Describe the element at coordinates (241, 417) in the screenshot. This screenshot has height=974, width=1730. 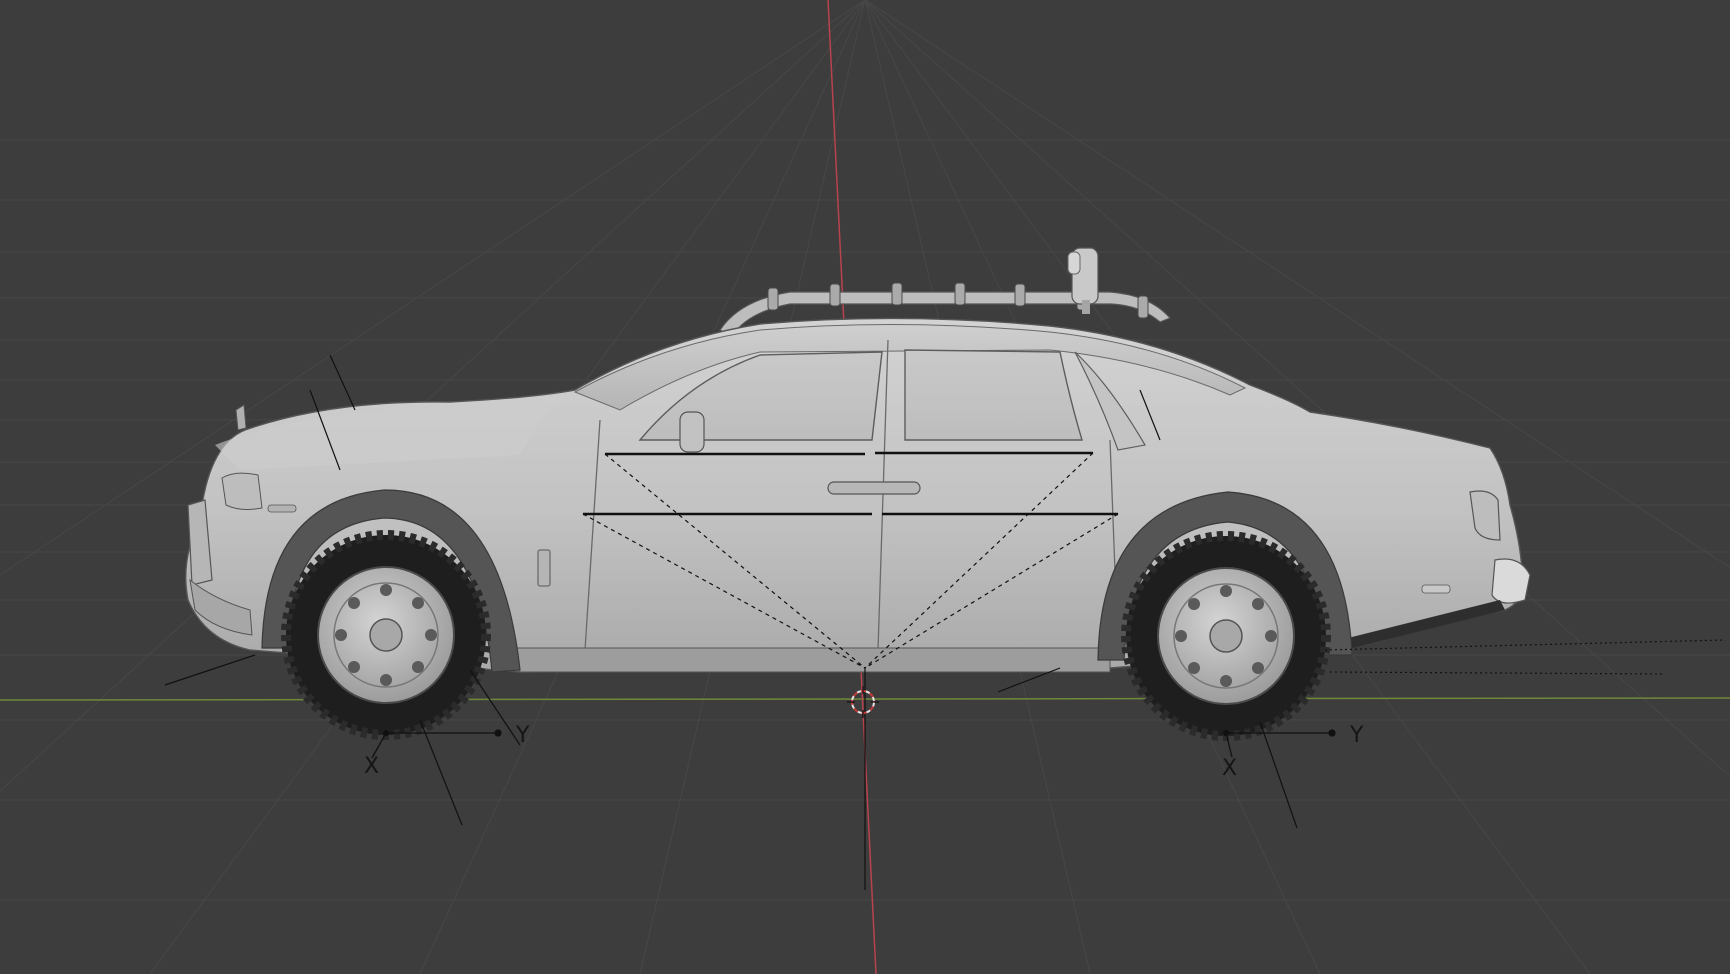
I see `hood-ornament` at that location.